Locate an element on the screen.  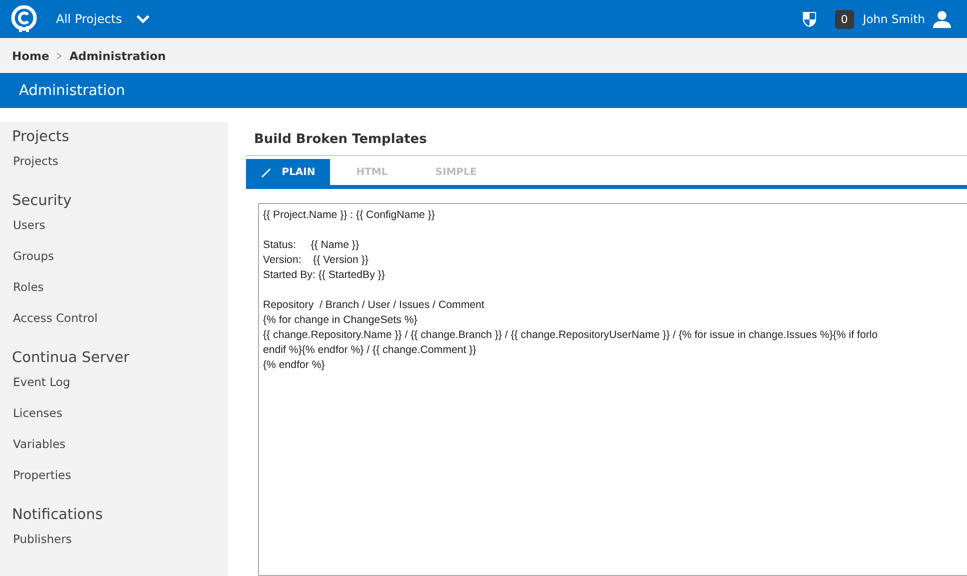
sidebar-item: Access Control is located at coordinates (55, 321).